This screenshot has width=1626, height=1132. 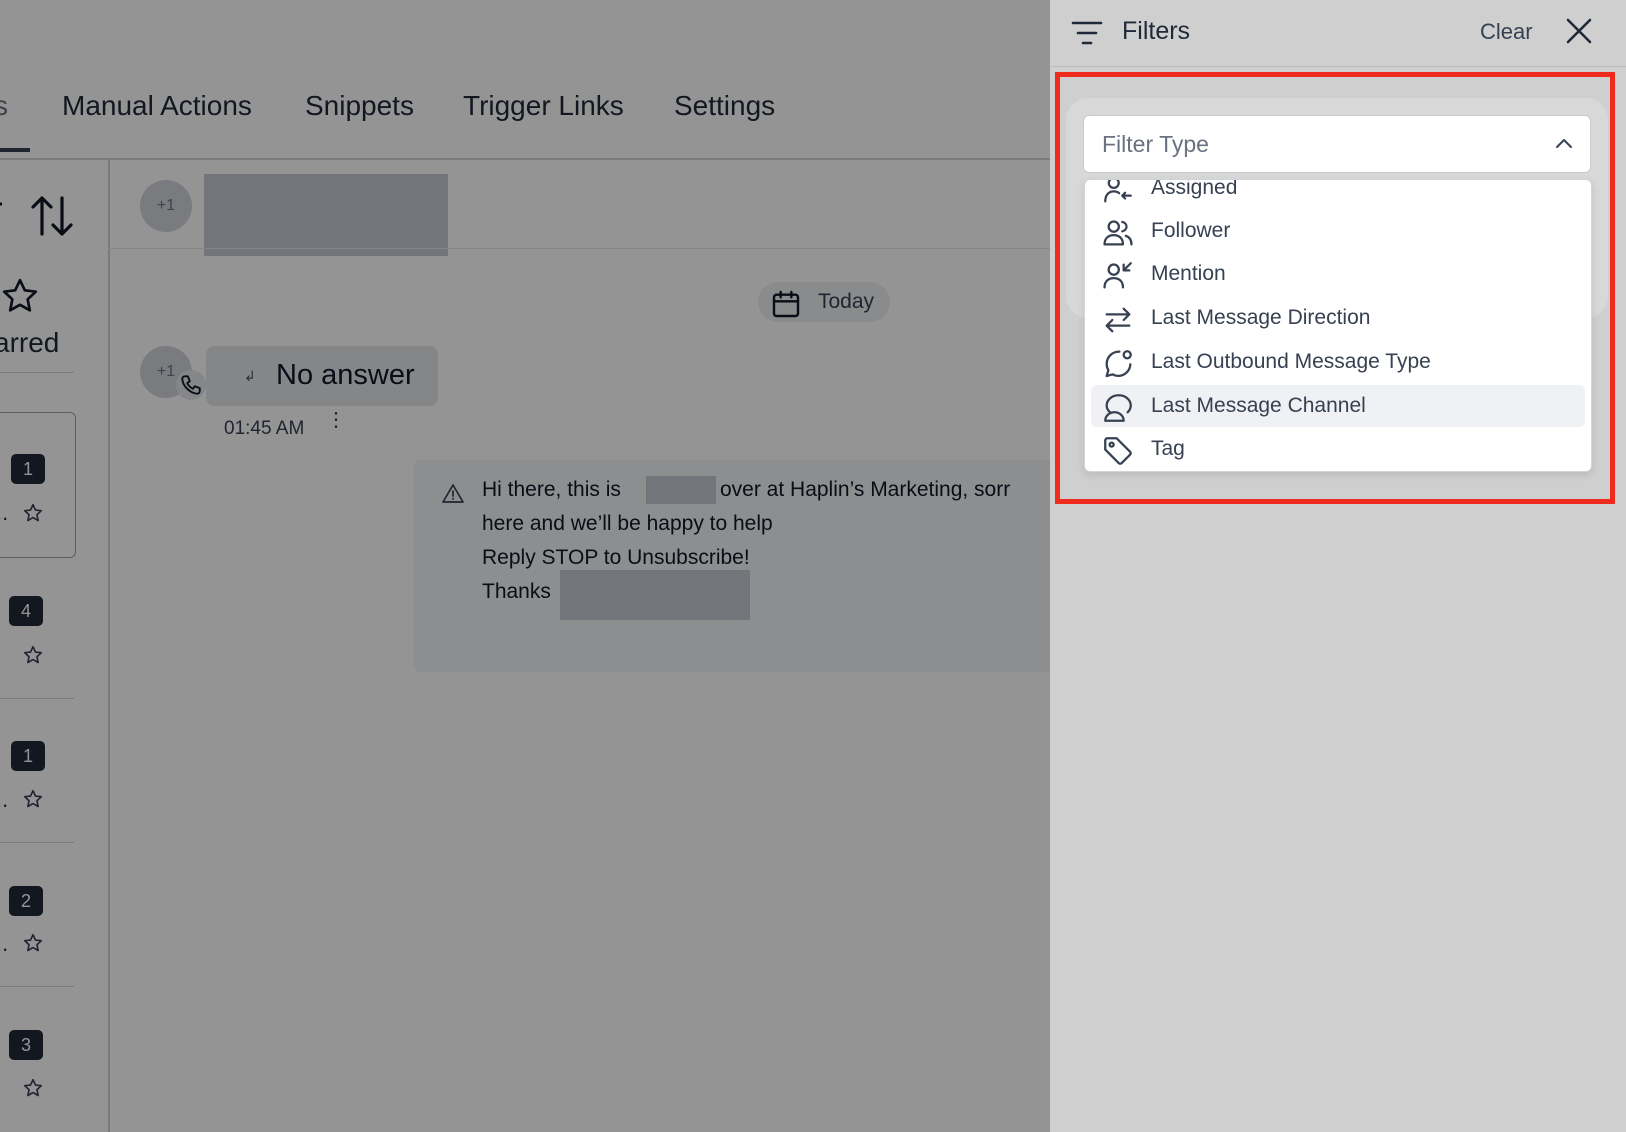 I want to click on filter-lines-icon, so click(x=1087, y=33).